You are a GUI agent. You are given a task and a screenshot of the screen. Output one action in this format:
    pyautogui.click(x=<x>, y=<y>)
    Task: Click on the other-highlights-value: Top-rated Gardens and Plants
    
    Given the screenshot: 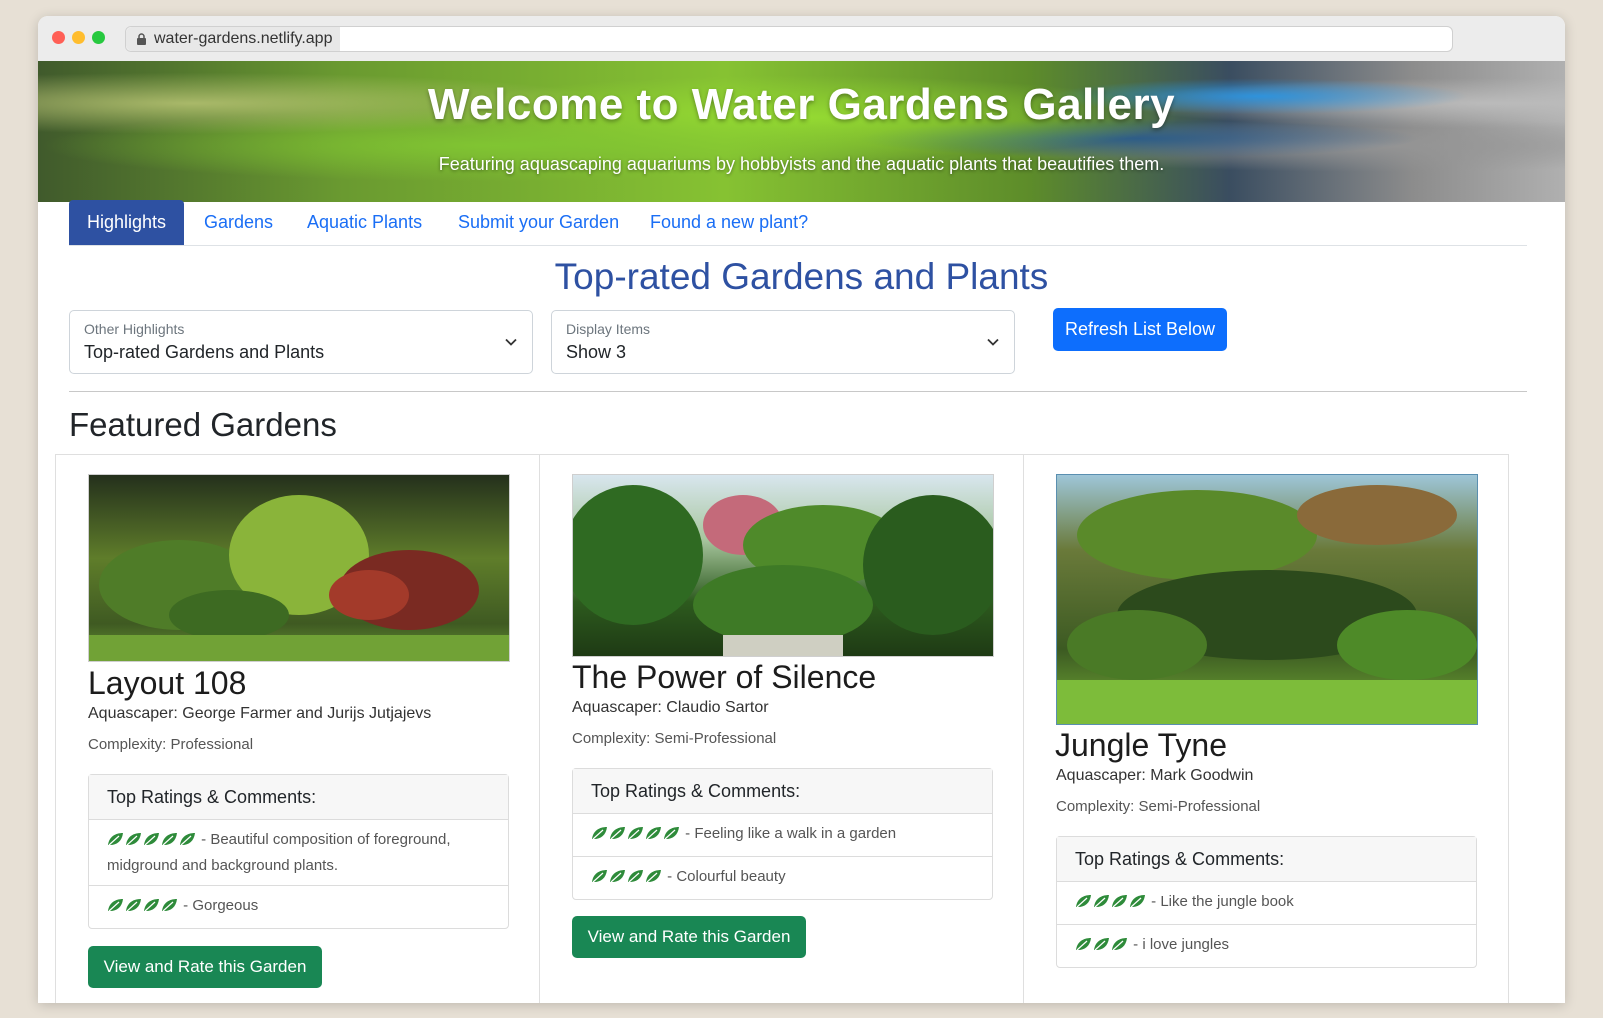 What is the action you would take?
    pyautogui.click(x=204, y=352)
    